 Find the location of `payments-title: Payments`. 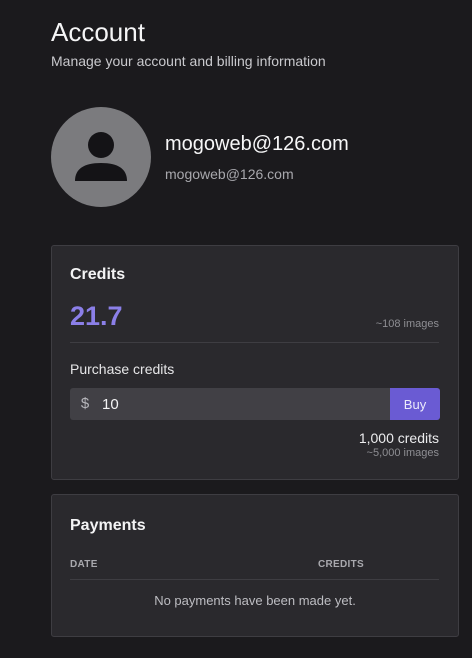

payments-title: Payments is located at coordinates (108, 525).